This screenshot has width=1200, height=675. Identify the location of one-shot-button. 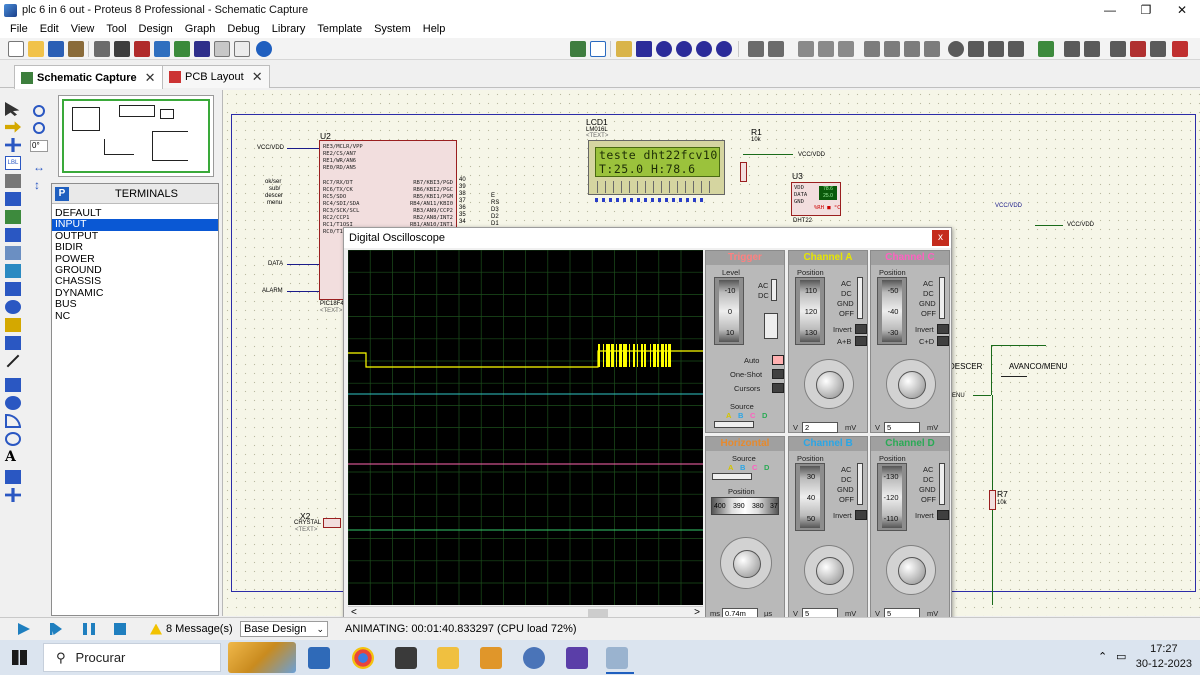
(778, 374).